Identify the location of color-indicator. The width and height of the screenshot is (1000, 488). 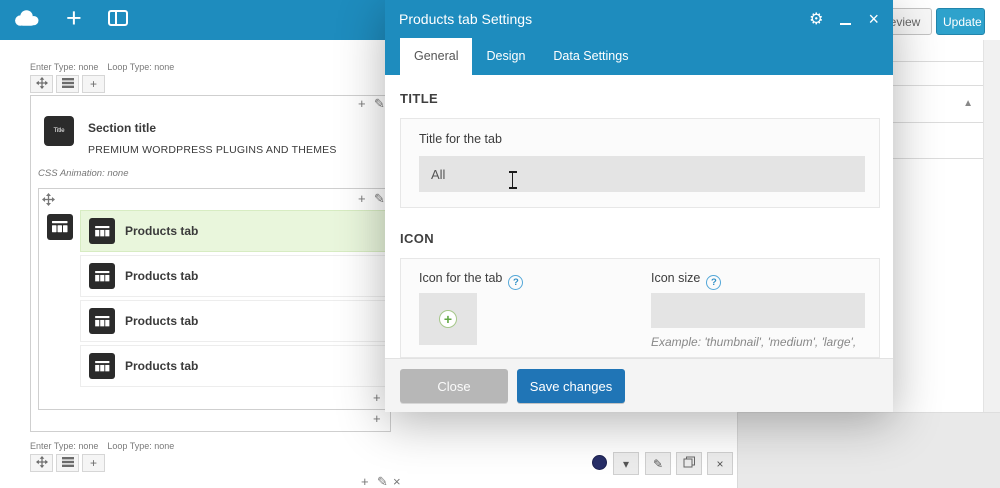
(599, 462).